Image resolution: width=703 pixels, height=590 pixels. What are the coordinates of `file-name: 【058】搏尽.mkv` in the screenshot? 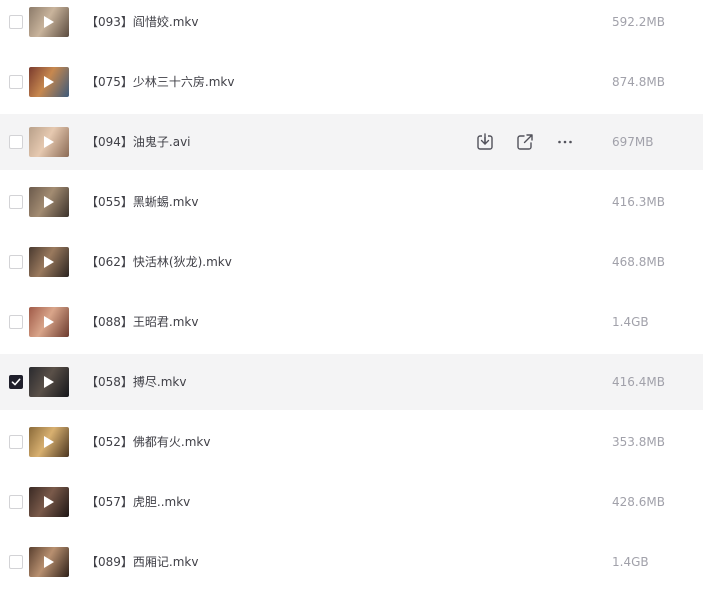 It's located at (136, 382).